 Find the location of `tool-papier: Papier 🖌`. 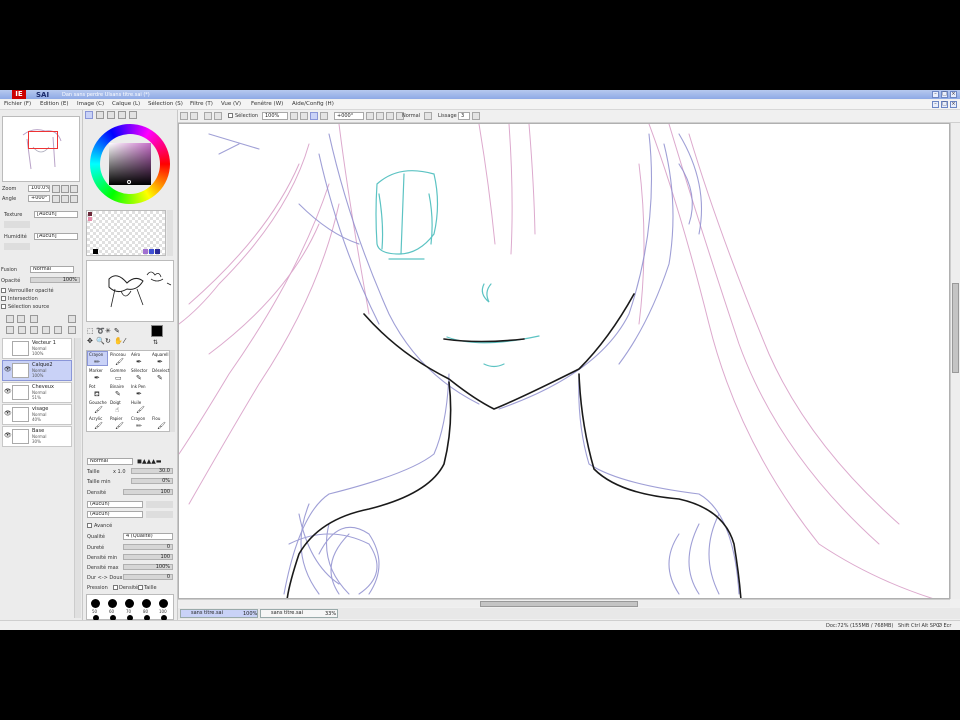

tool-papier: Papier 🖌 is located at coordinates (118, 422).